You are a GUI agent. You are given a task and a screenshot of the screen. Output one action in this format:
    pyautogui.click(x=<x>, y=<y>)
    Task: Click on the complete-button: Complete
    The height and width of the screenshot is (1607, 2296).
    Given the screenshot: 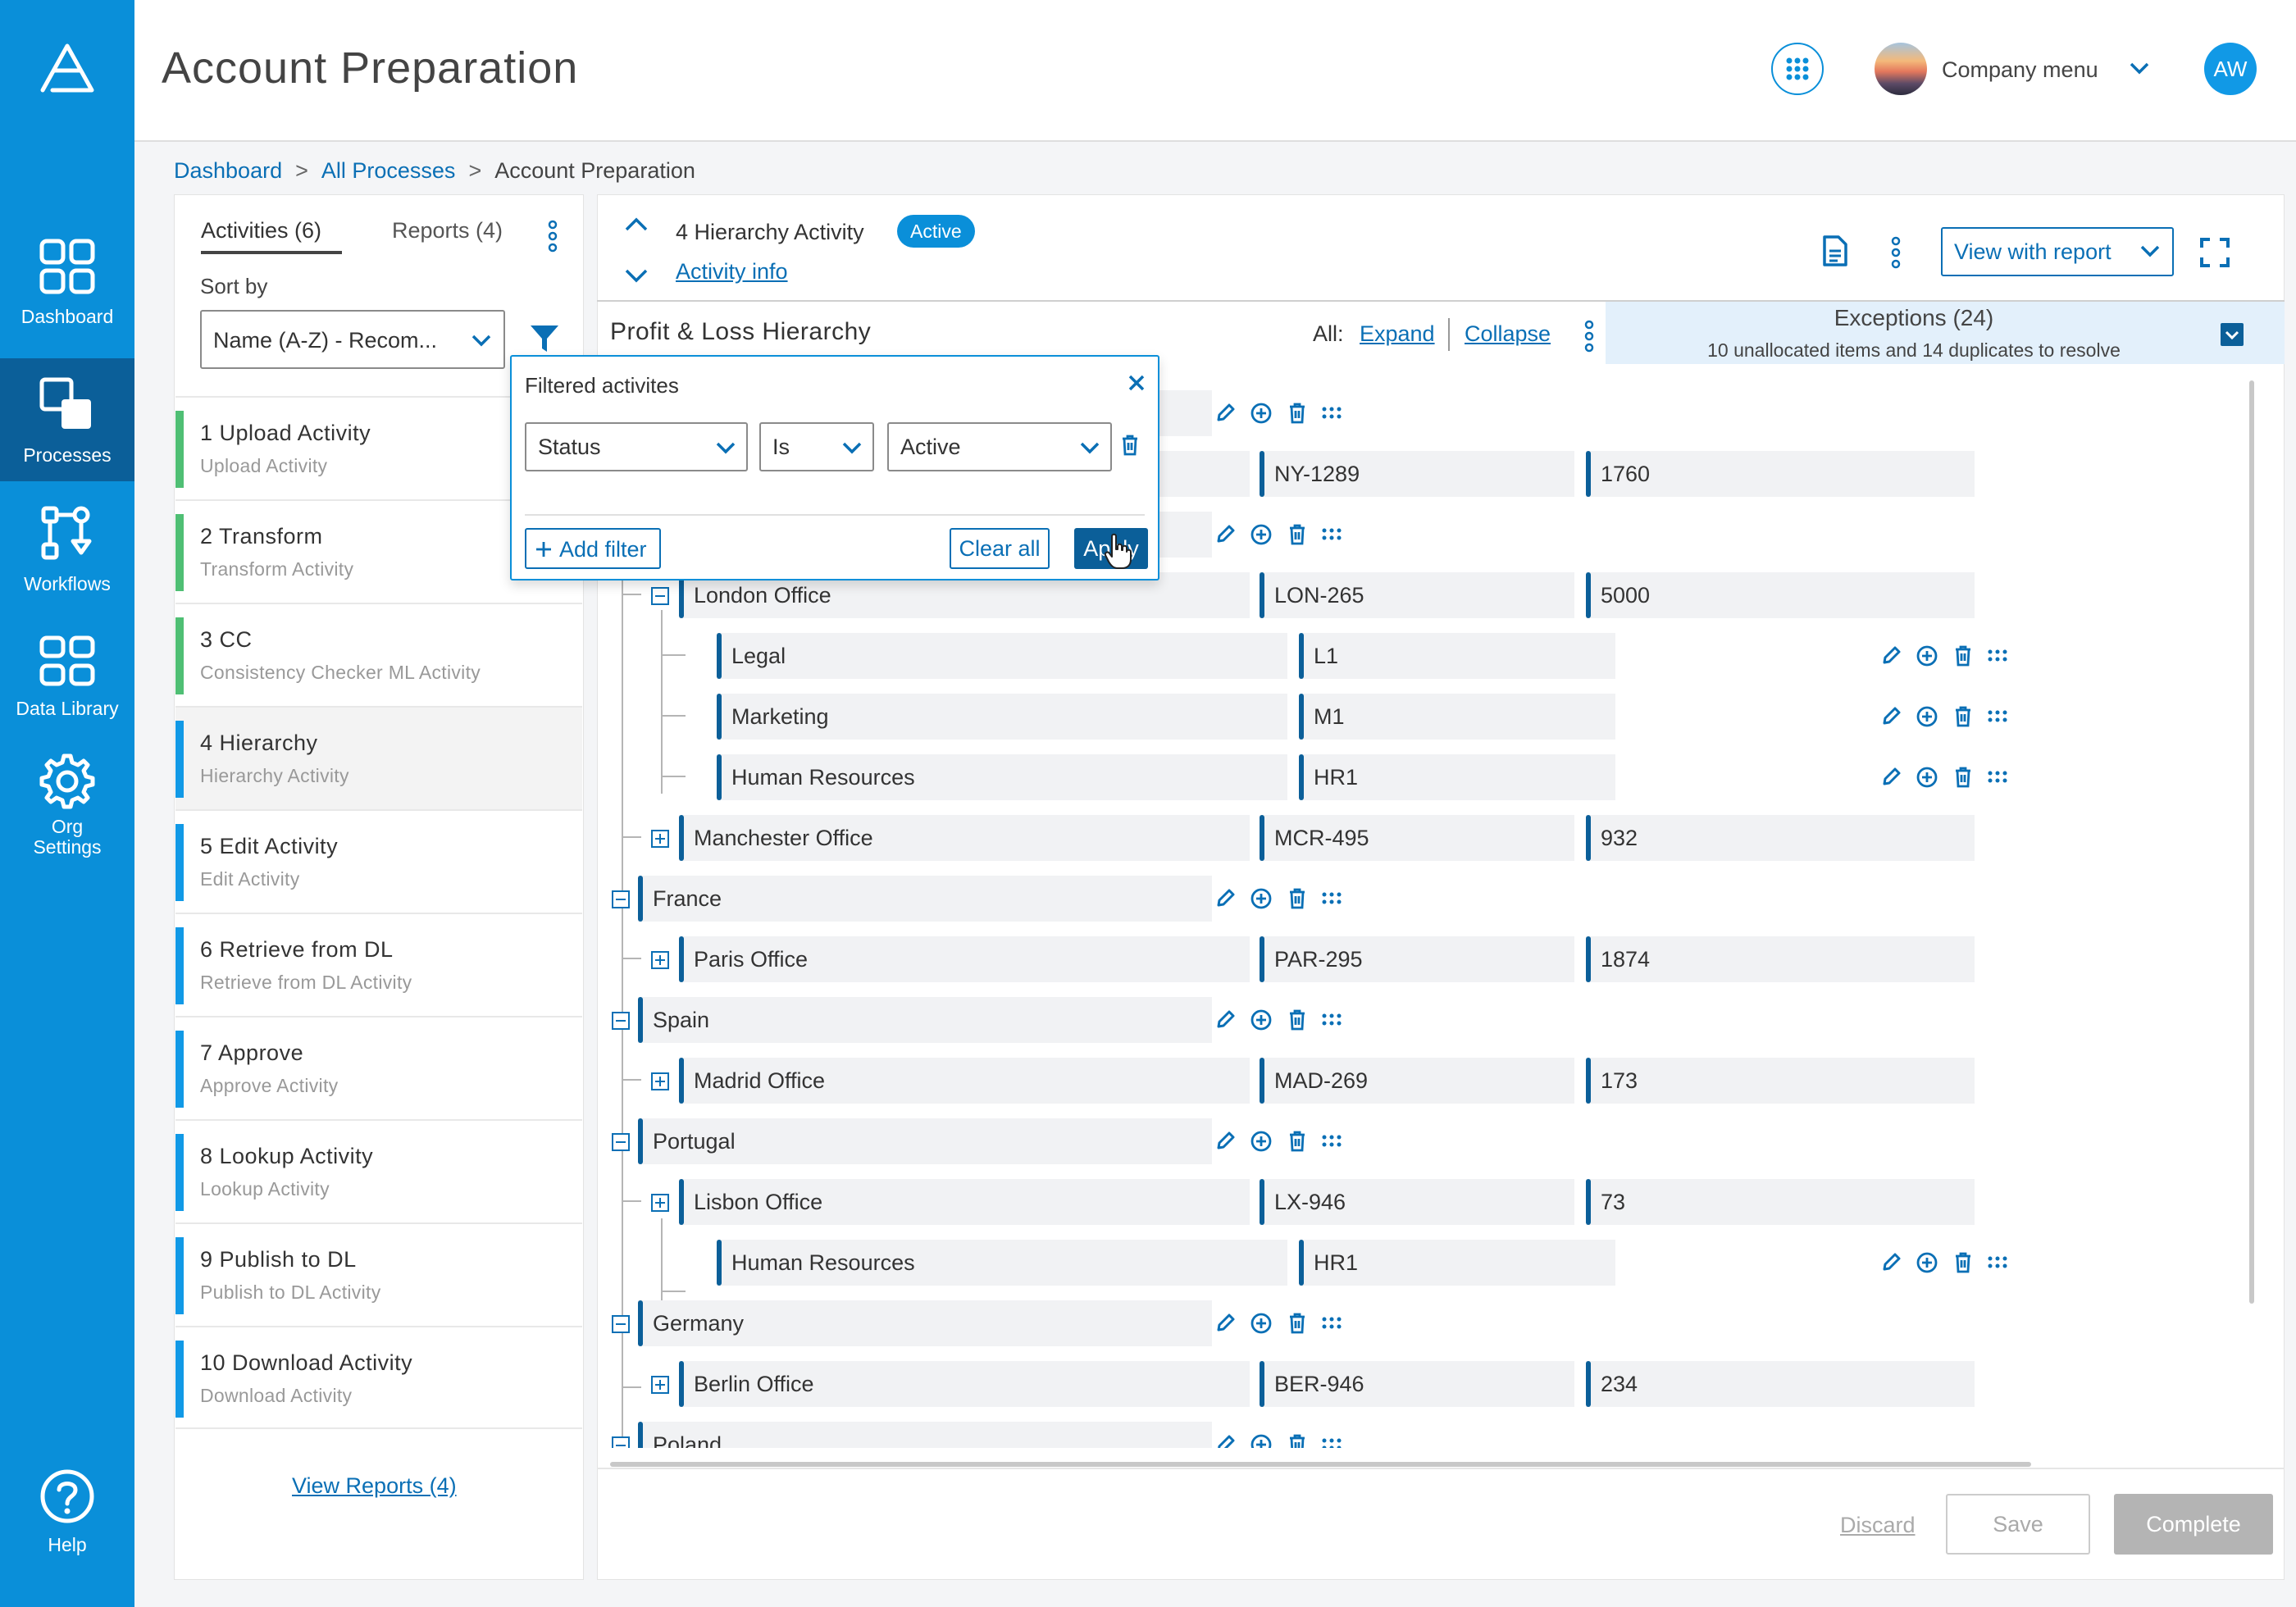 What is the action you would take?
    pyautogui.click(x=2193, y=1524)
    